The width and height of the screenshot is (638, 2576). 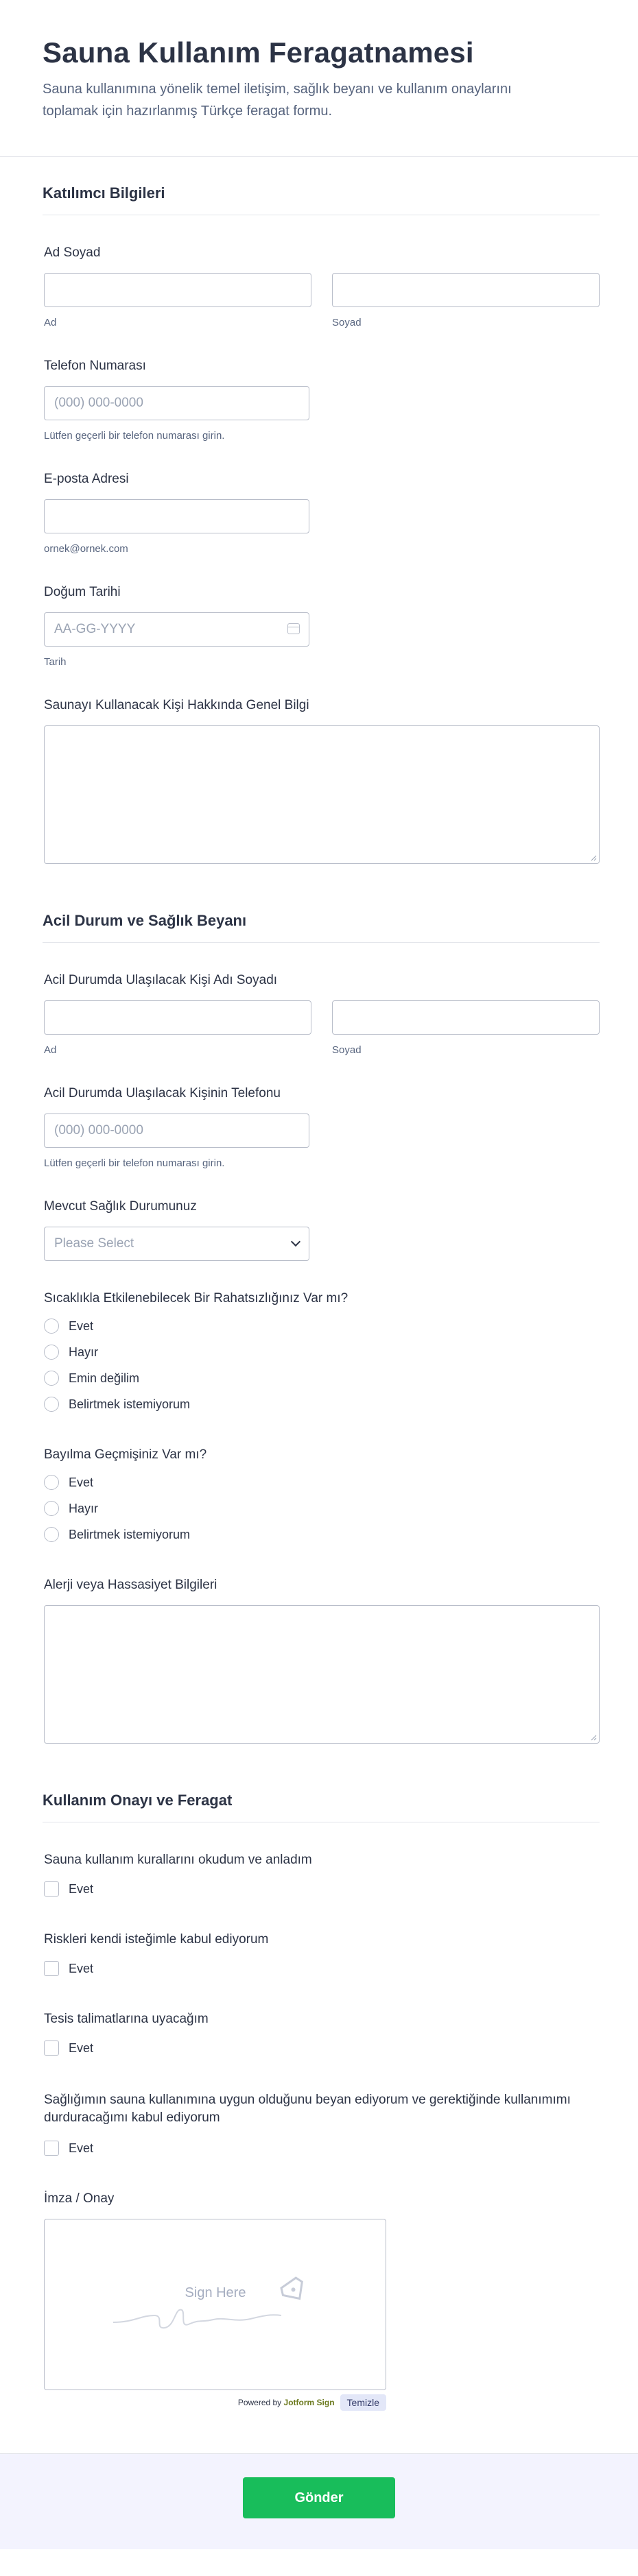 What do you see at coordinates (177, 1245) in the screenshot?
I see `health-condition-select: Please Select` at bounding box center [177, 1245].